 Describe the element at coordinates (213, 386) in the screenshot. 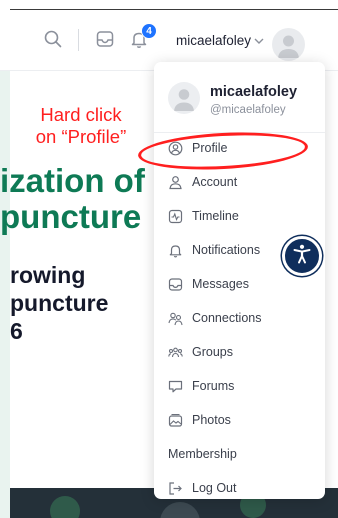

I see `menu-item-label: Forums` at that location.